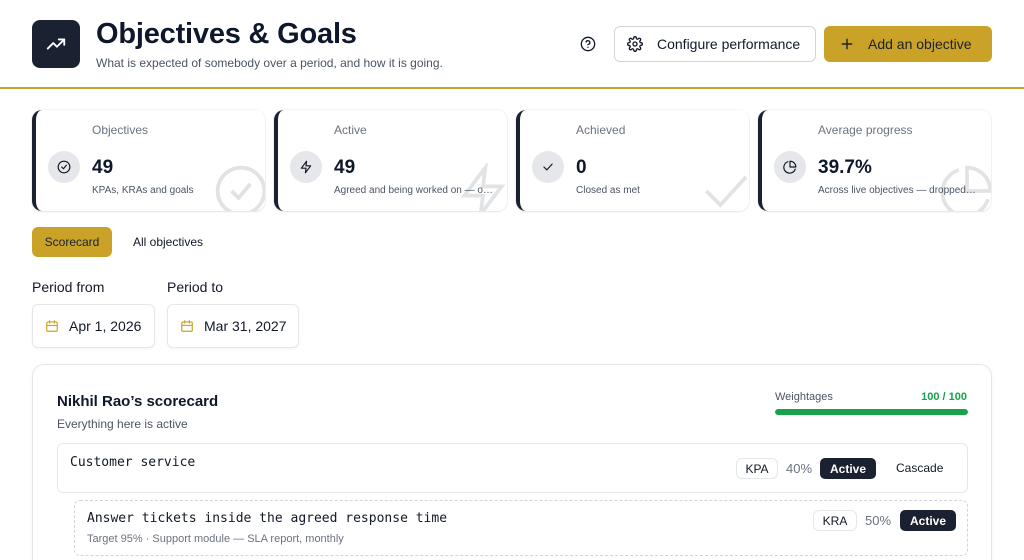  What do you see at coordinates (68, 287) in the screenshot?
I see `period-from-label: Period from` at bounding box center [68, 287].